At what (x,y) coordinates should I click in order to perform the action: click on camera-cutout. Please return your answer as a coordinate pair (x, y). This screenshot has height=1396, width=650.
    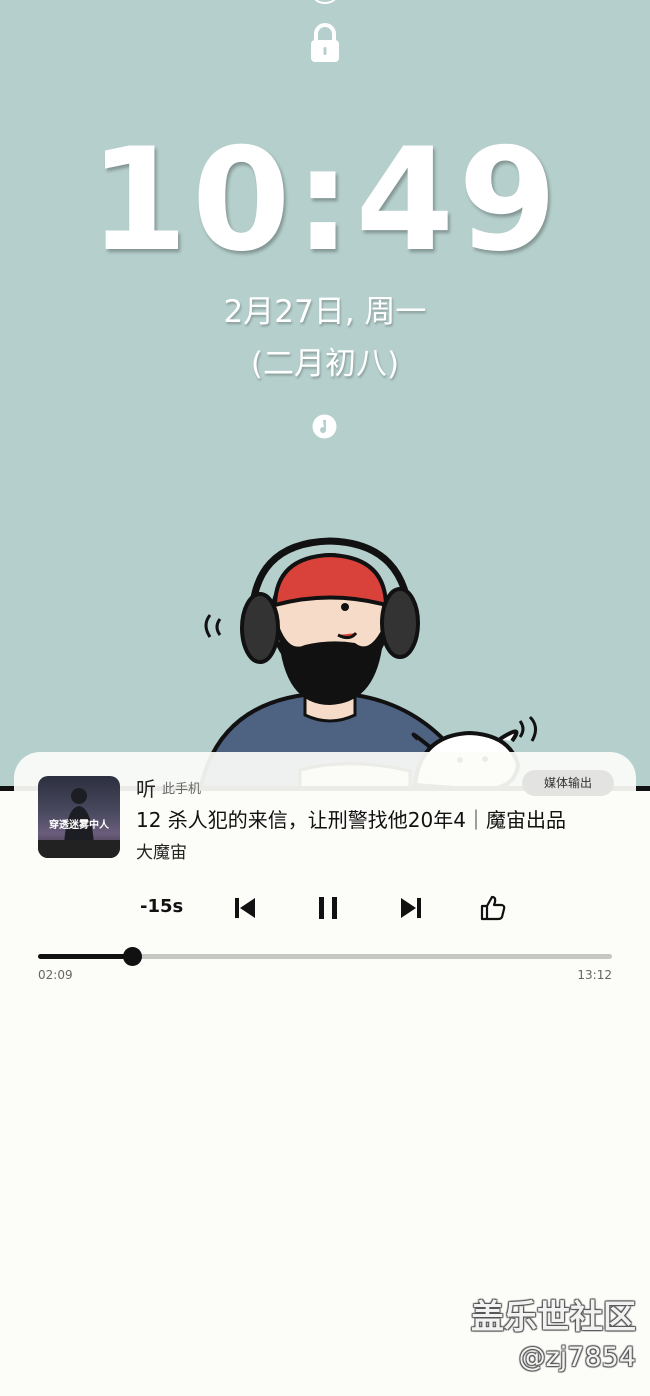
    Looking at the image, I should click on (325, 2).